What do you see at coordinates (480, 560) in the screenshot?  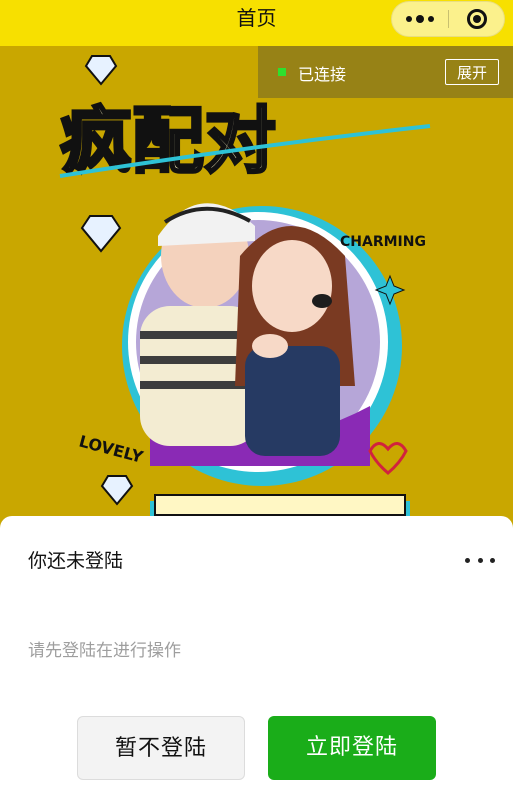 I see `more-options-icon` at bounding box center [480, 560].